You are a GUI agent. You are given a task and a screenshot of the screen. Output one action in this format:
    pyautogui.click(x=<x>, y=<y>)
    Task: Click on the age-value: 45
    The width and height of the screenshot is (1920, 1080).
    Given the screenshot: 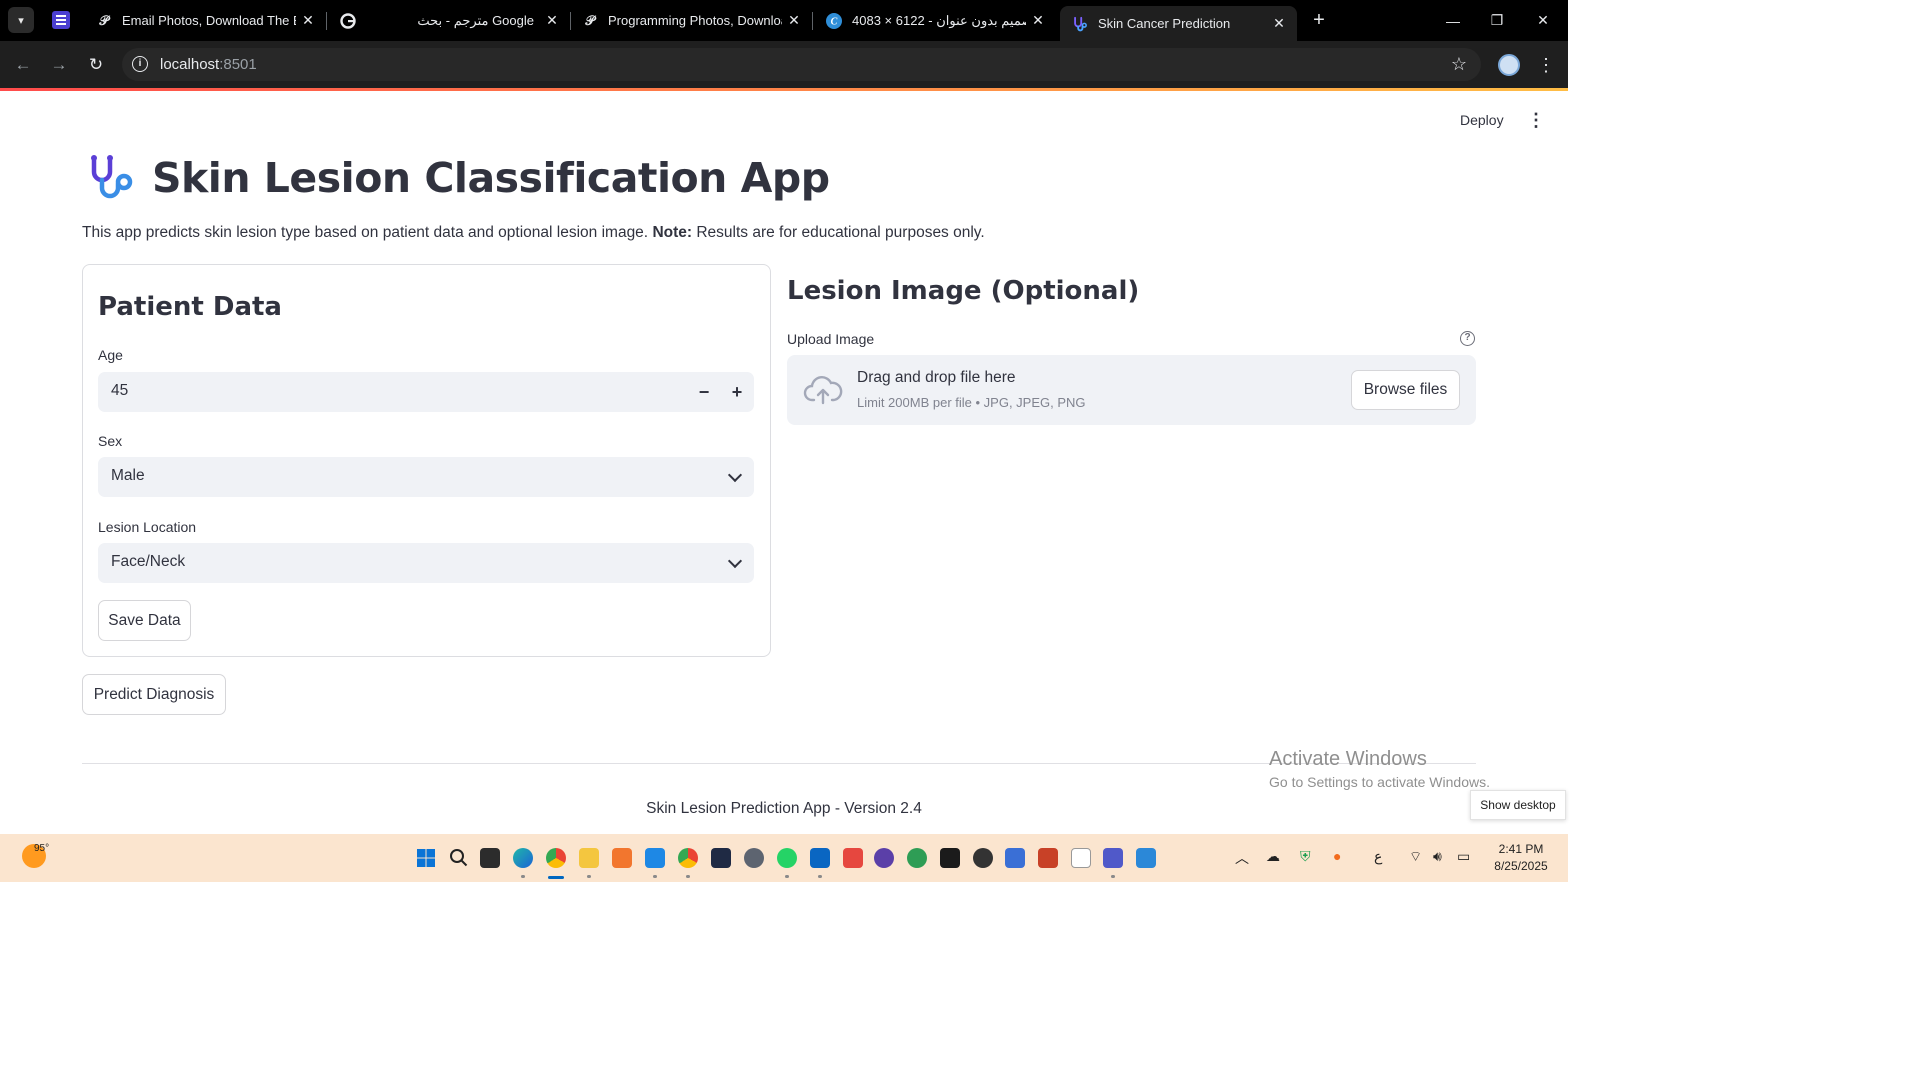 What is the action you would take?
    pyautogui.click(x=119, y=391)
    